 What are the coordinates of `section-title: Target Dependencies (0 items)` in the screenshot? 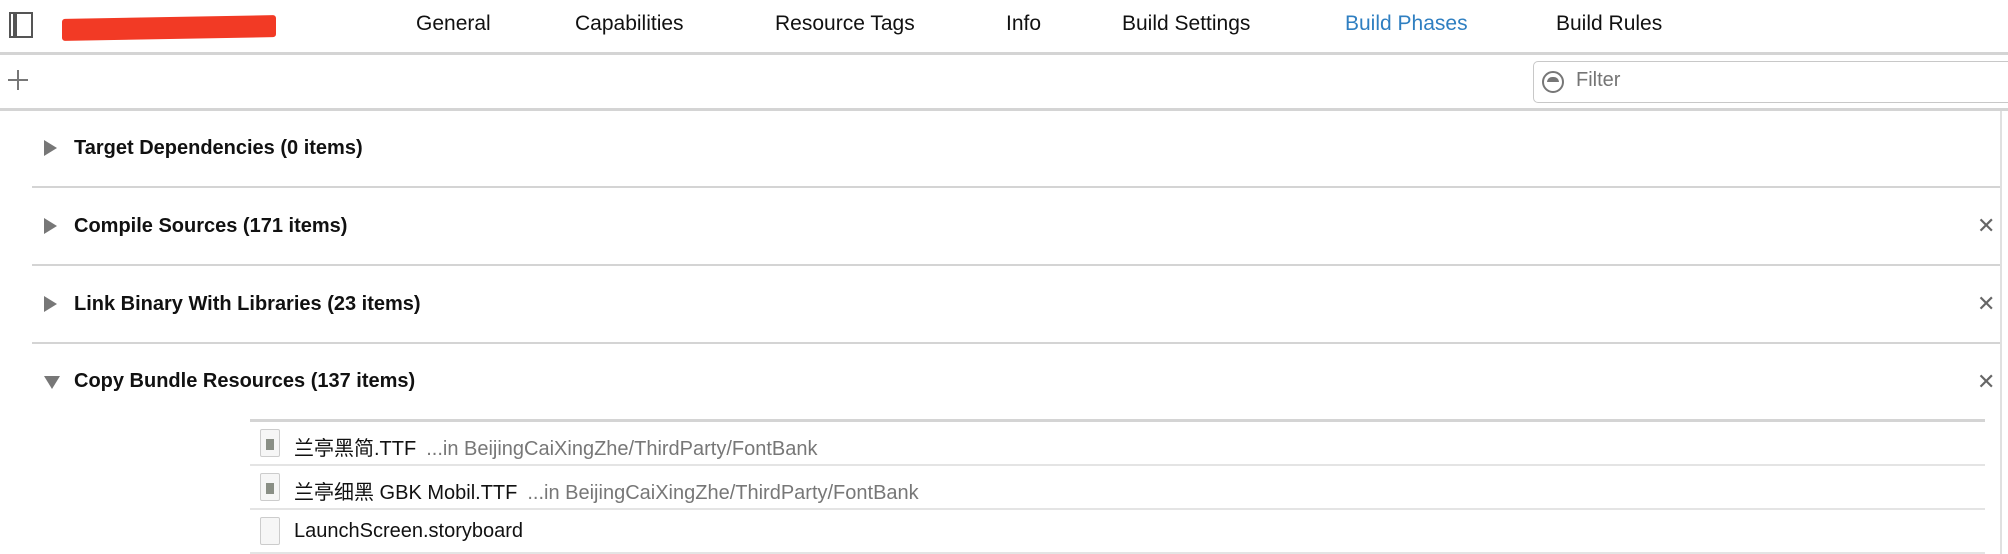 It's located at (218, 148).